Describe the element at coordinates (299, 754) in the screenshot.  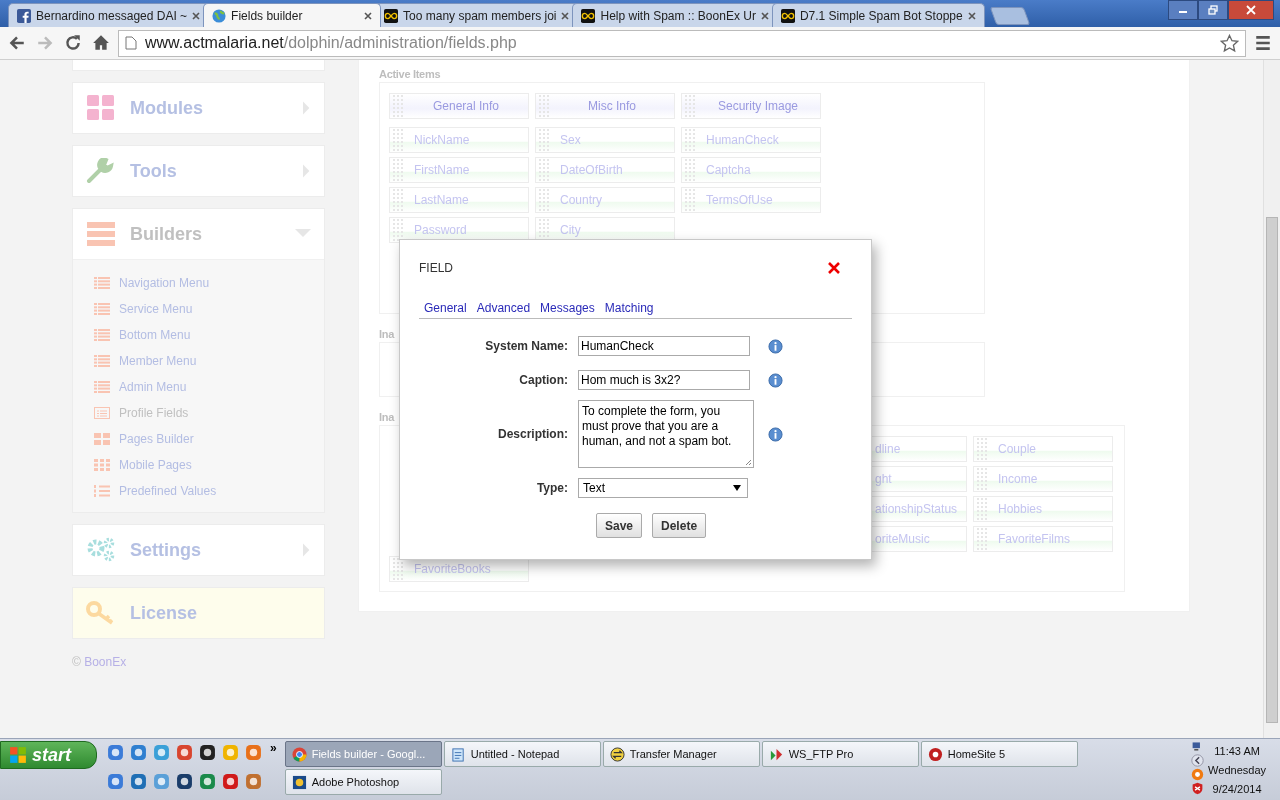
I see `chrome-icon` at that location.